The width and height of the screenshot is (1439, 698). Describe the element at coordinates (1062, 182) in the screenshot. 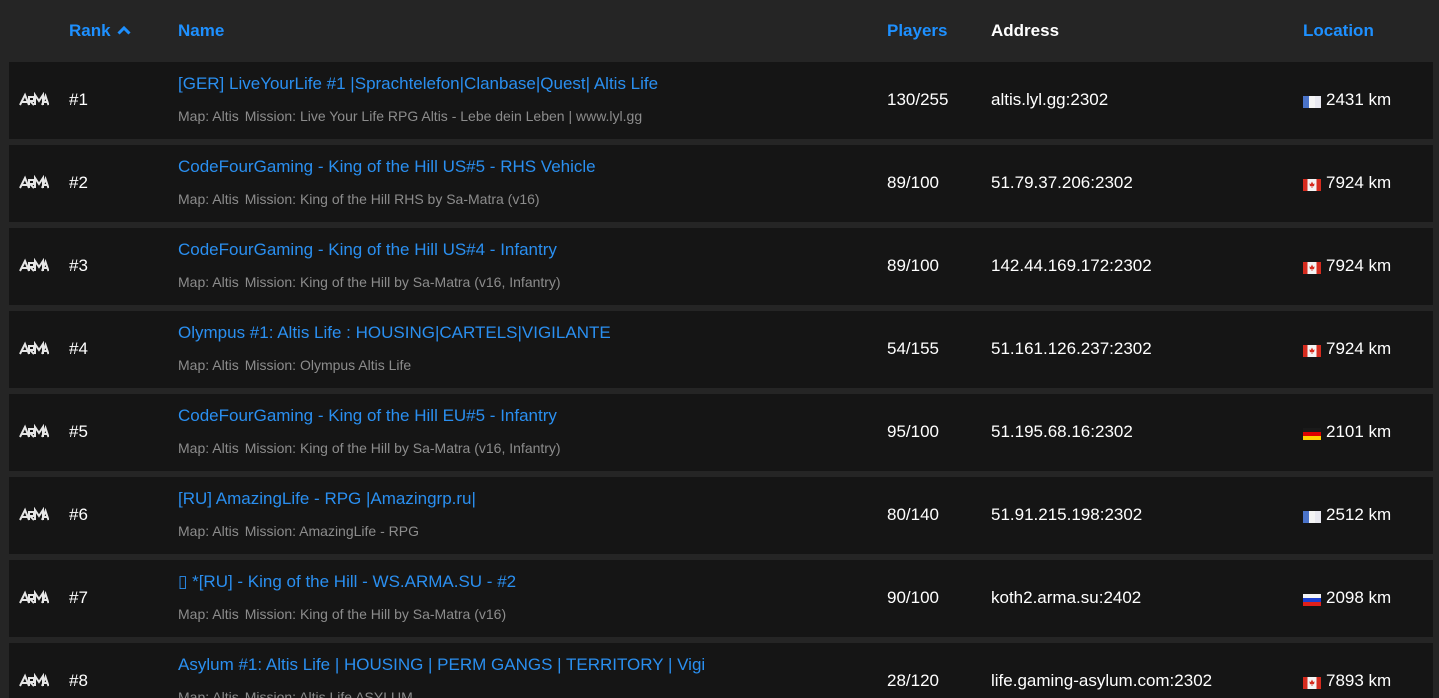

I see `address-cell: 51.79.37.206:2302` at that location.